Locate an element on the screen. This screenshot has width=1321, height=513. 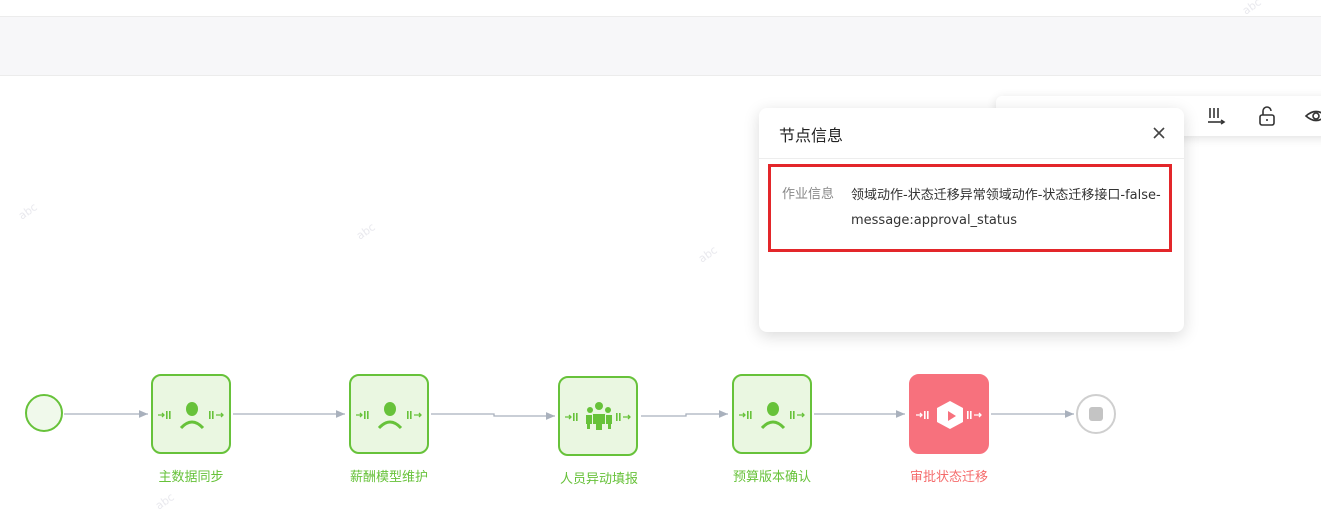
flow-node-approval-status is located at coordinates (949, 414).